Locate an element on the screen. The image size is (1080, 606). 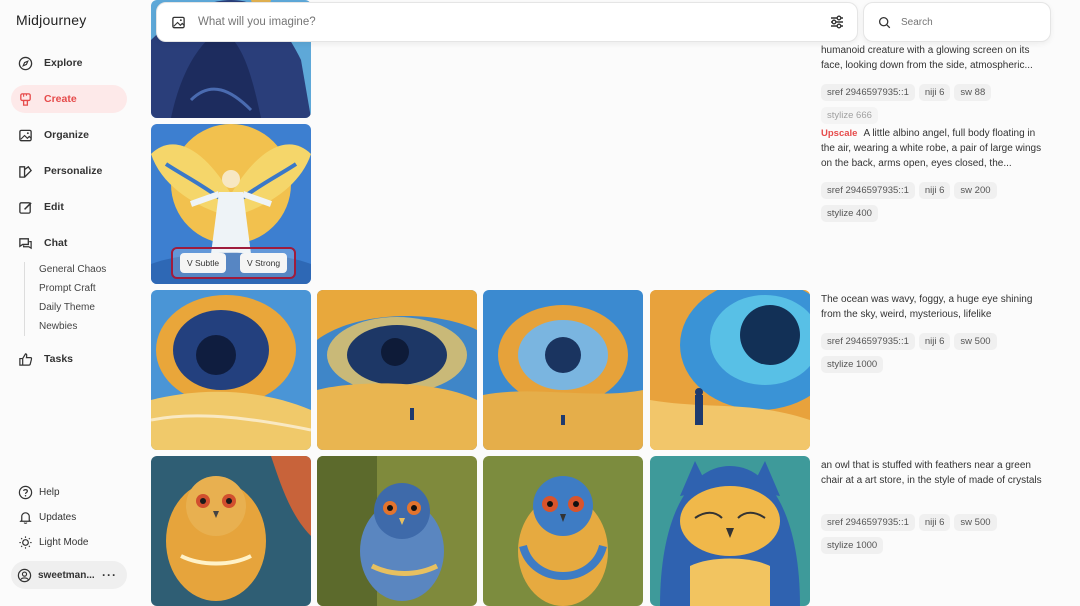
image-icon is located at coordinates (25, 135).